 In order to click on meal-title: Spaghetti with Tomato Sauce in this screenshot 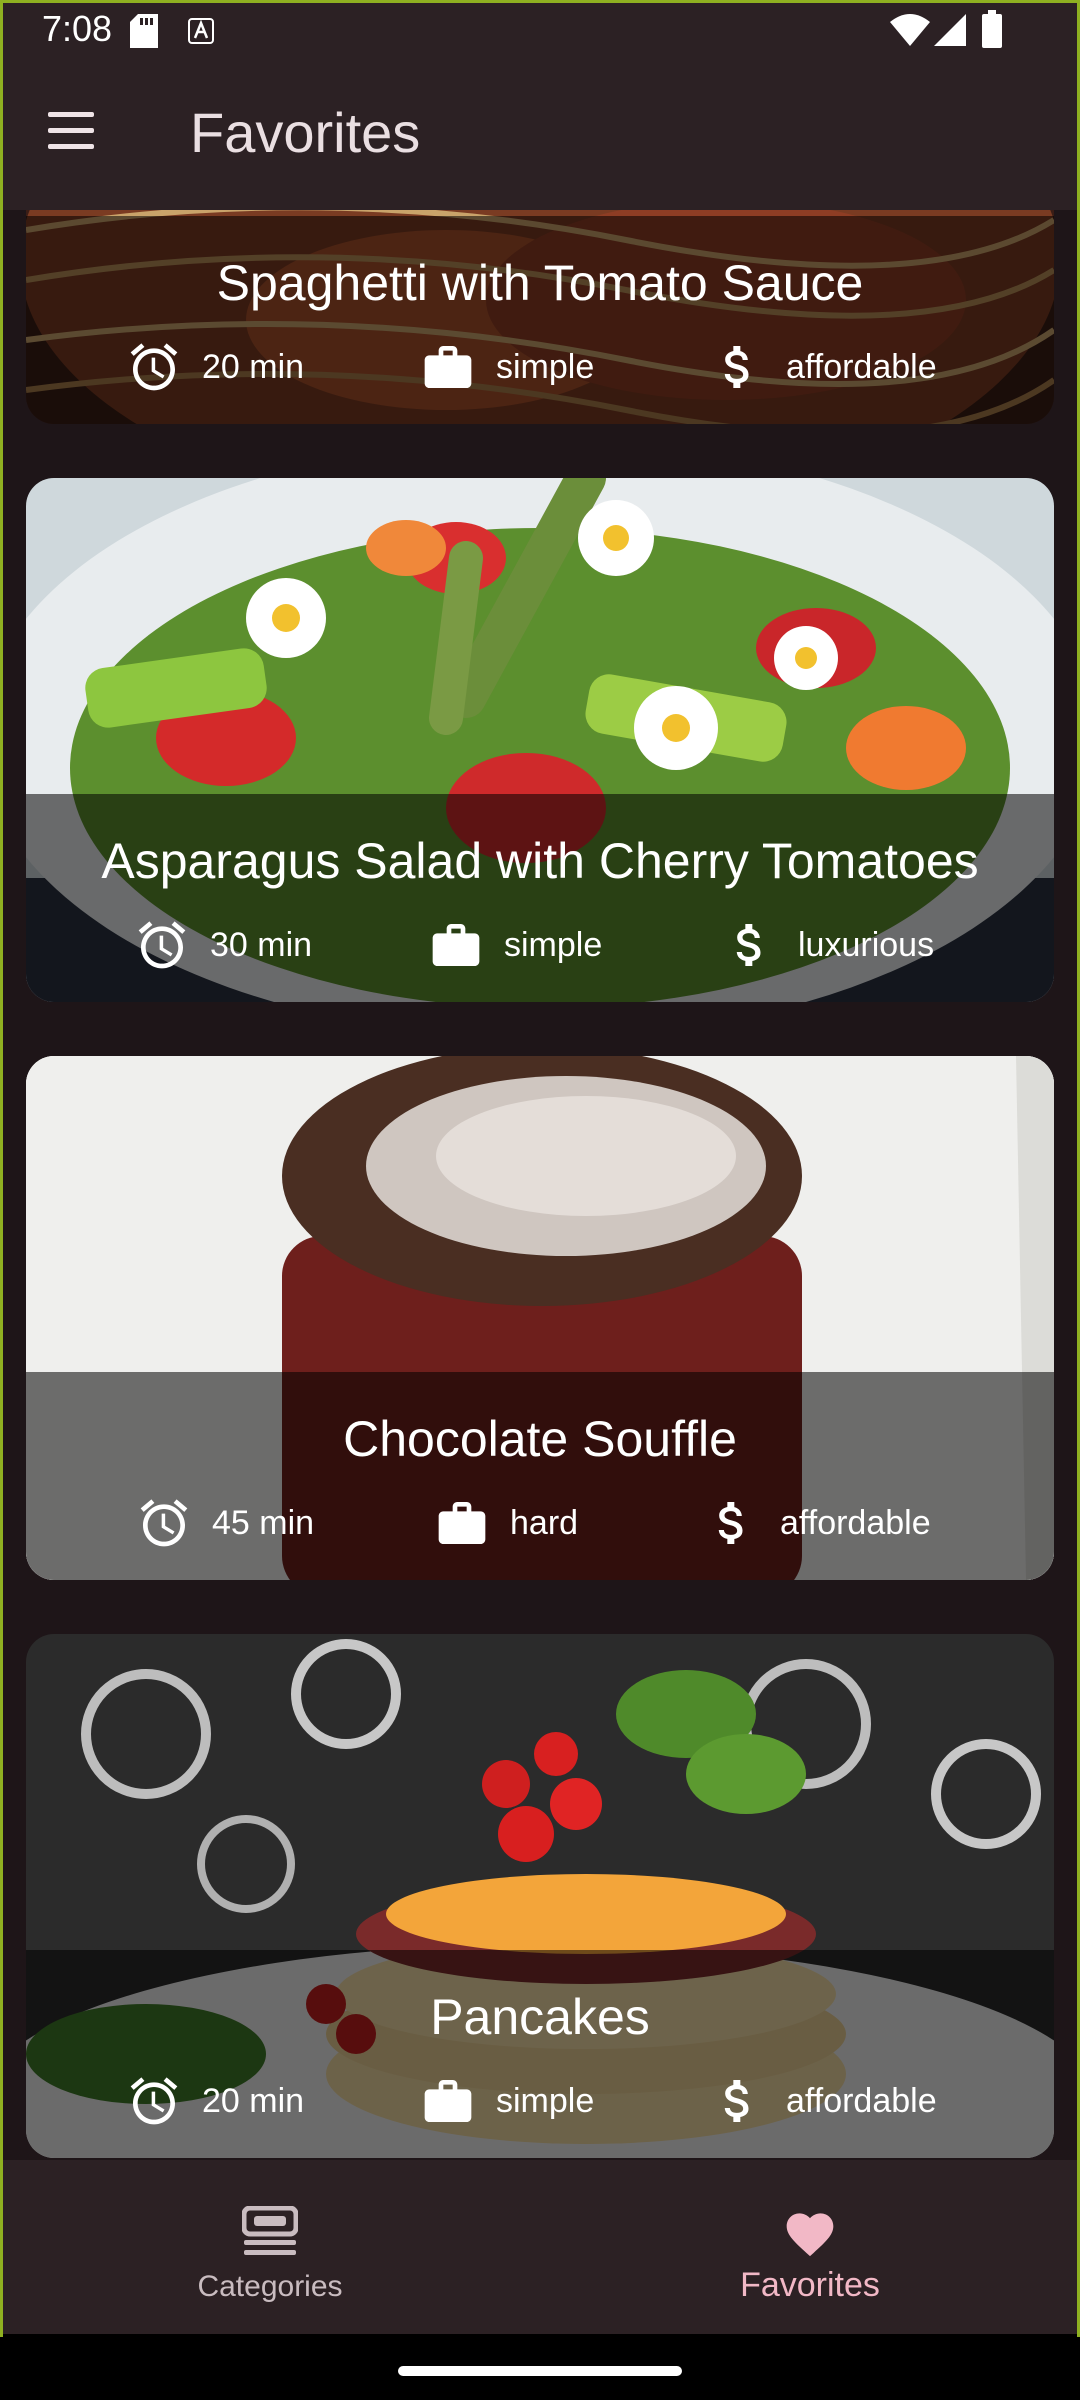, I will do `click(540, 283)`.